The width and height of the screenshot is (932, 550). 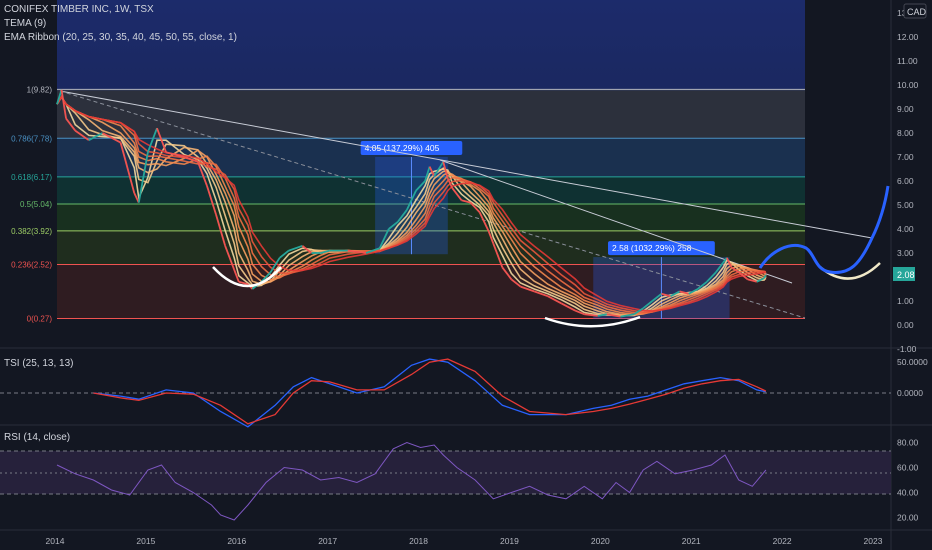 What do you see at coordinates (36, 204) in the screenshot?
I see `fib-label: 0.5(5.04)` at bounding box center [36, 204].